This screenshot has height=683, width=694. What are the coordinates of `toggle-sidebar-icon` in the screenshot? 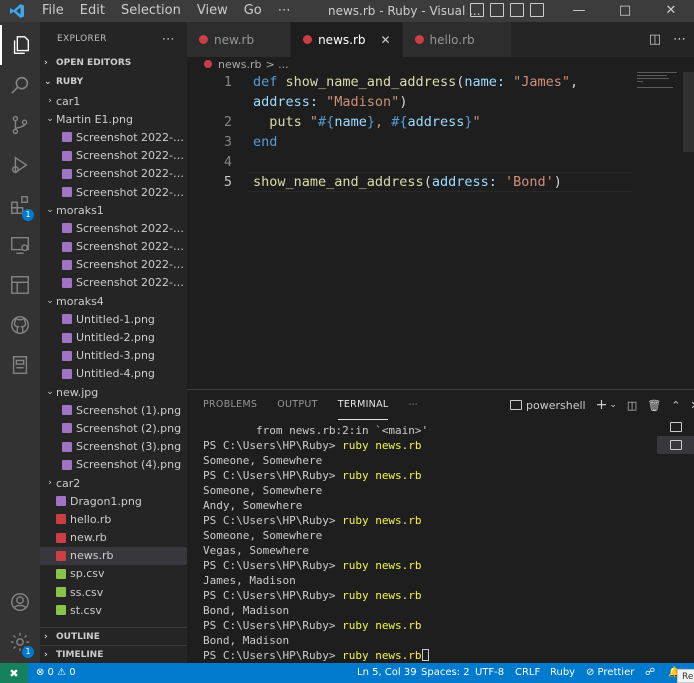 It's located at (477, 10).